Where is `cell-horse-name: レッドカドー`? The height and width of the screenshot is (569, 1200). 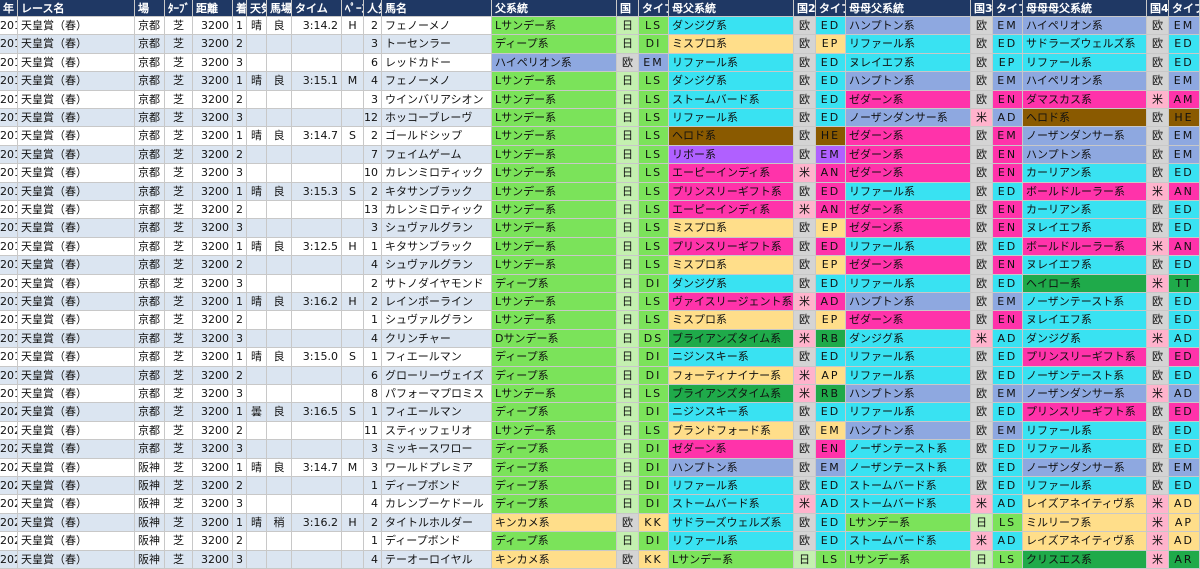 cell-horse-name: レッドカドー is located at coordinates (437, 63).